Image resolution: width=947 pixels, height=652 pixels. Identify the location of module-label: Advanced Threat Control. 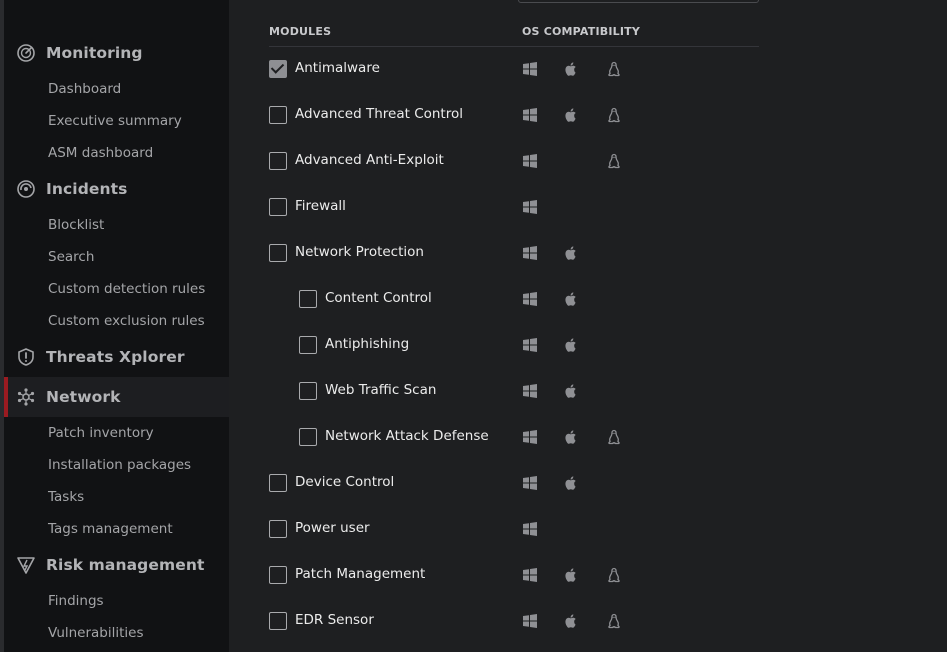
(379, 114).